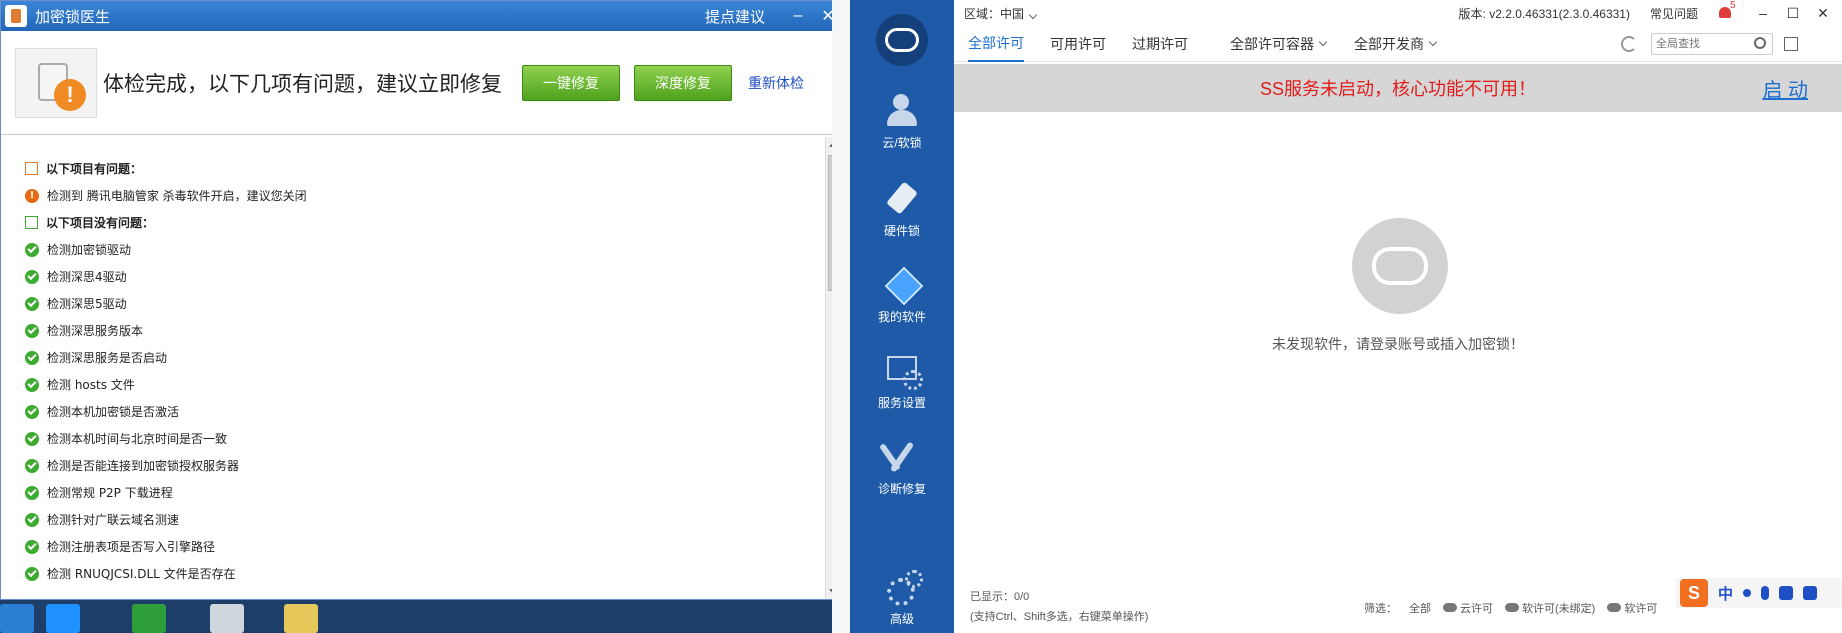 The height and width of the screenshot is (633, 1842). I want to click on sidebar-item-cloud-soft-lock: 云/软锁, so click(902, 121).